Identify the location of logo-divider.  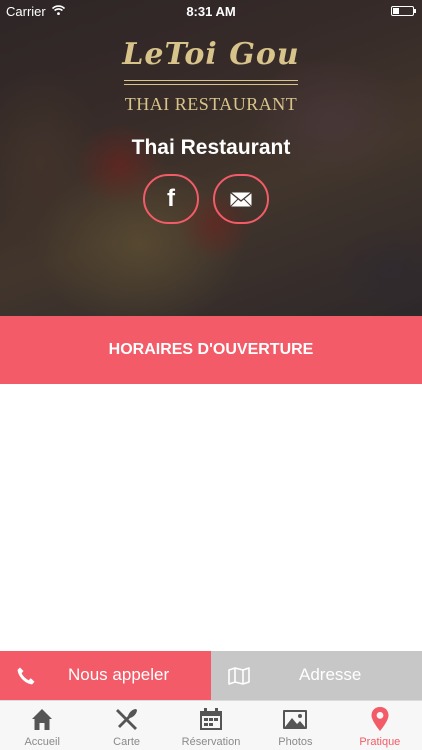
(211, 84).